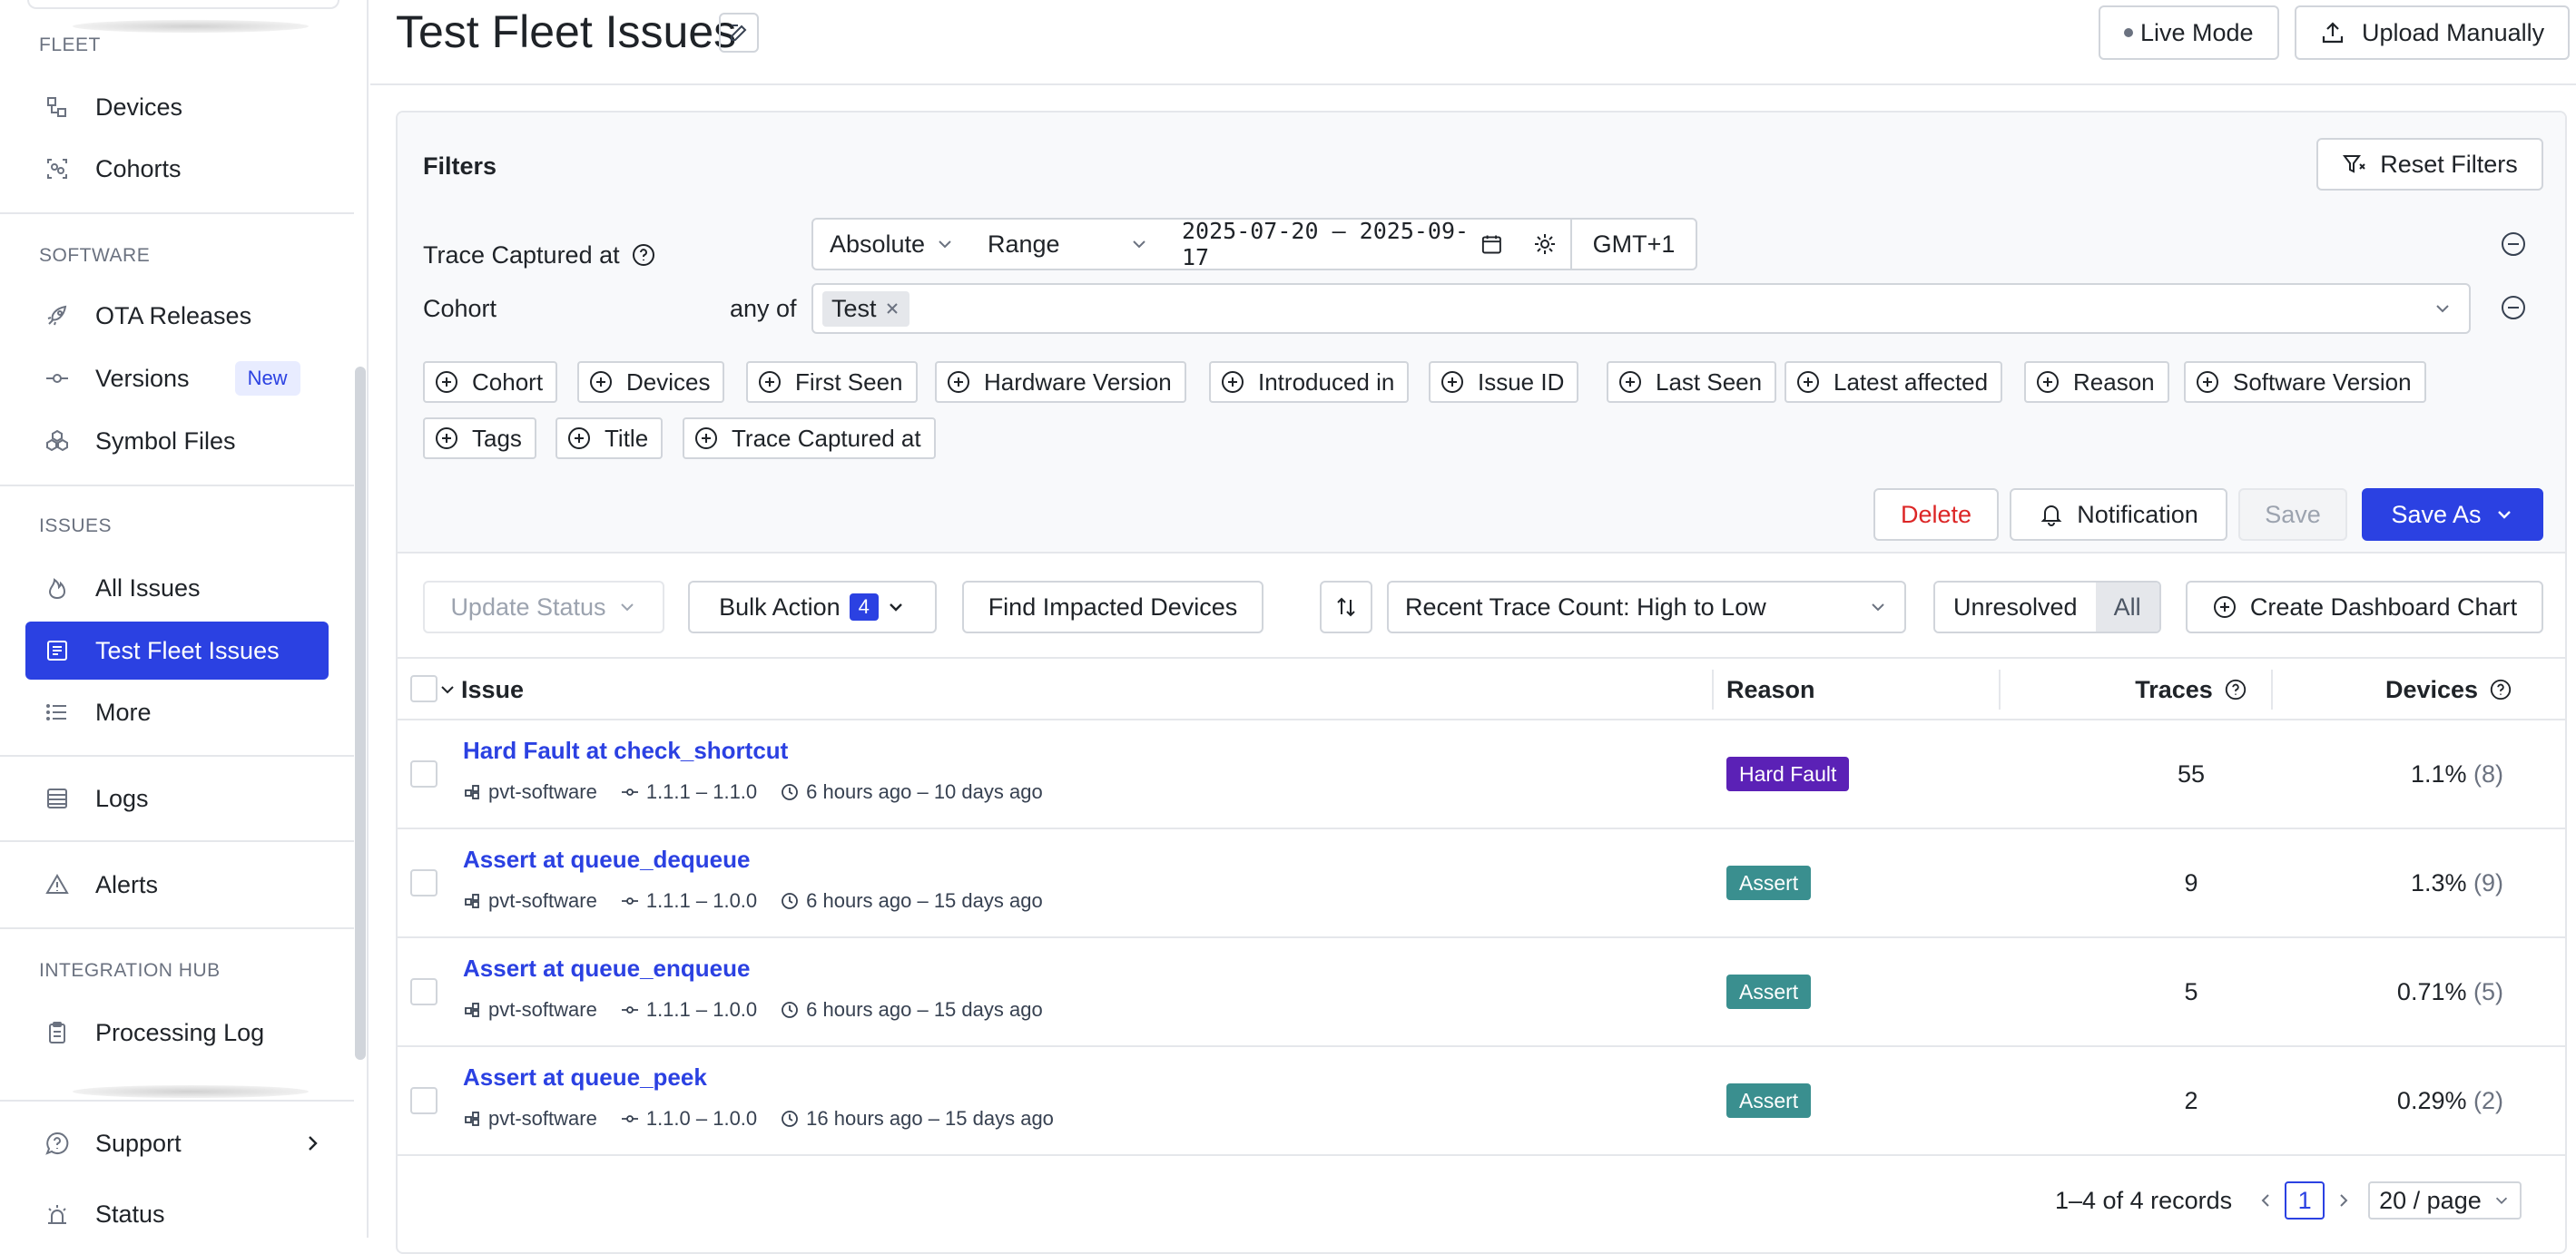 The image size is (2576, 1254). What do you see at coordinates (585, 1077) in the screenshot?
I see `issue-title-link: Assert at queue_peek` at bounding box center [585, 1077].